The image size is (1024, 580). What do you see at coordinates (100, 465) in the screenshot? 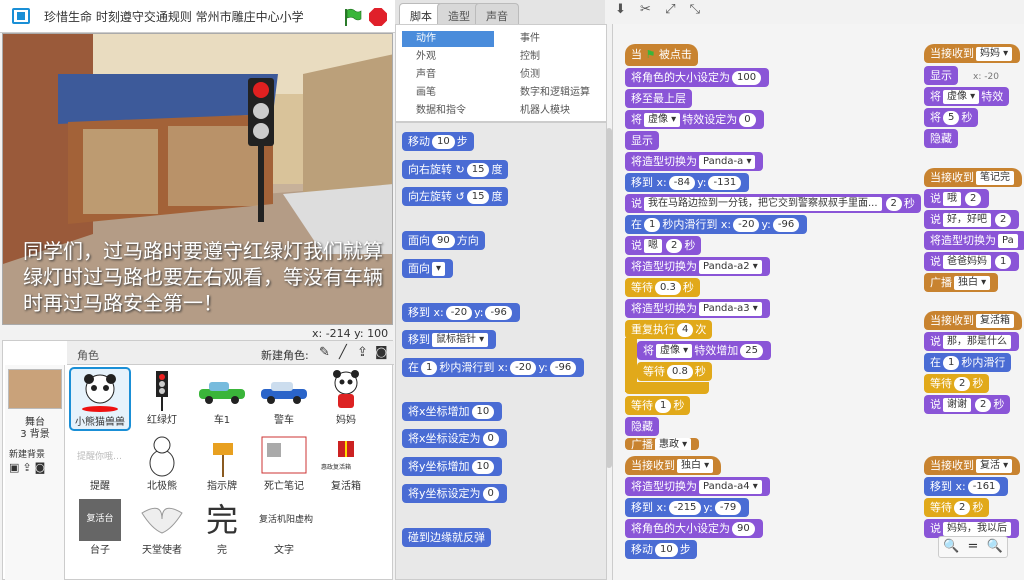
I see `sprite-reminder: 提醒你哦… 提醒` at bounding box center [100, 465].